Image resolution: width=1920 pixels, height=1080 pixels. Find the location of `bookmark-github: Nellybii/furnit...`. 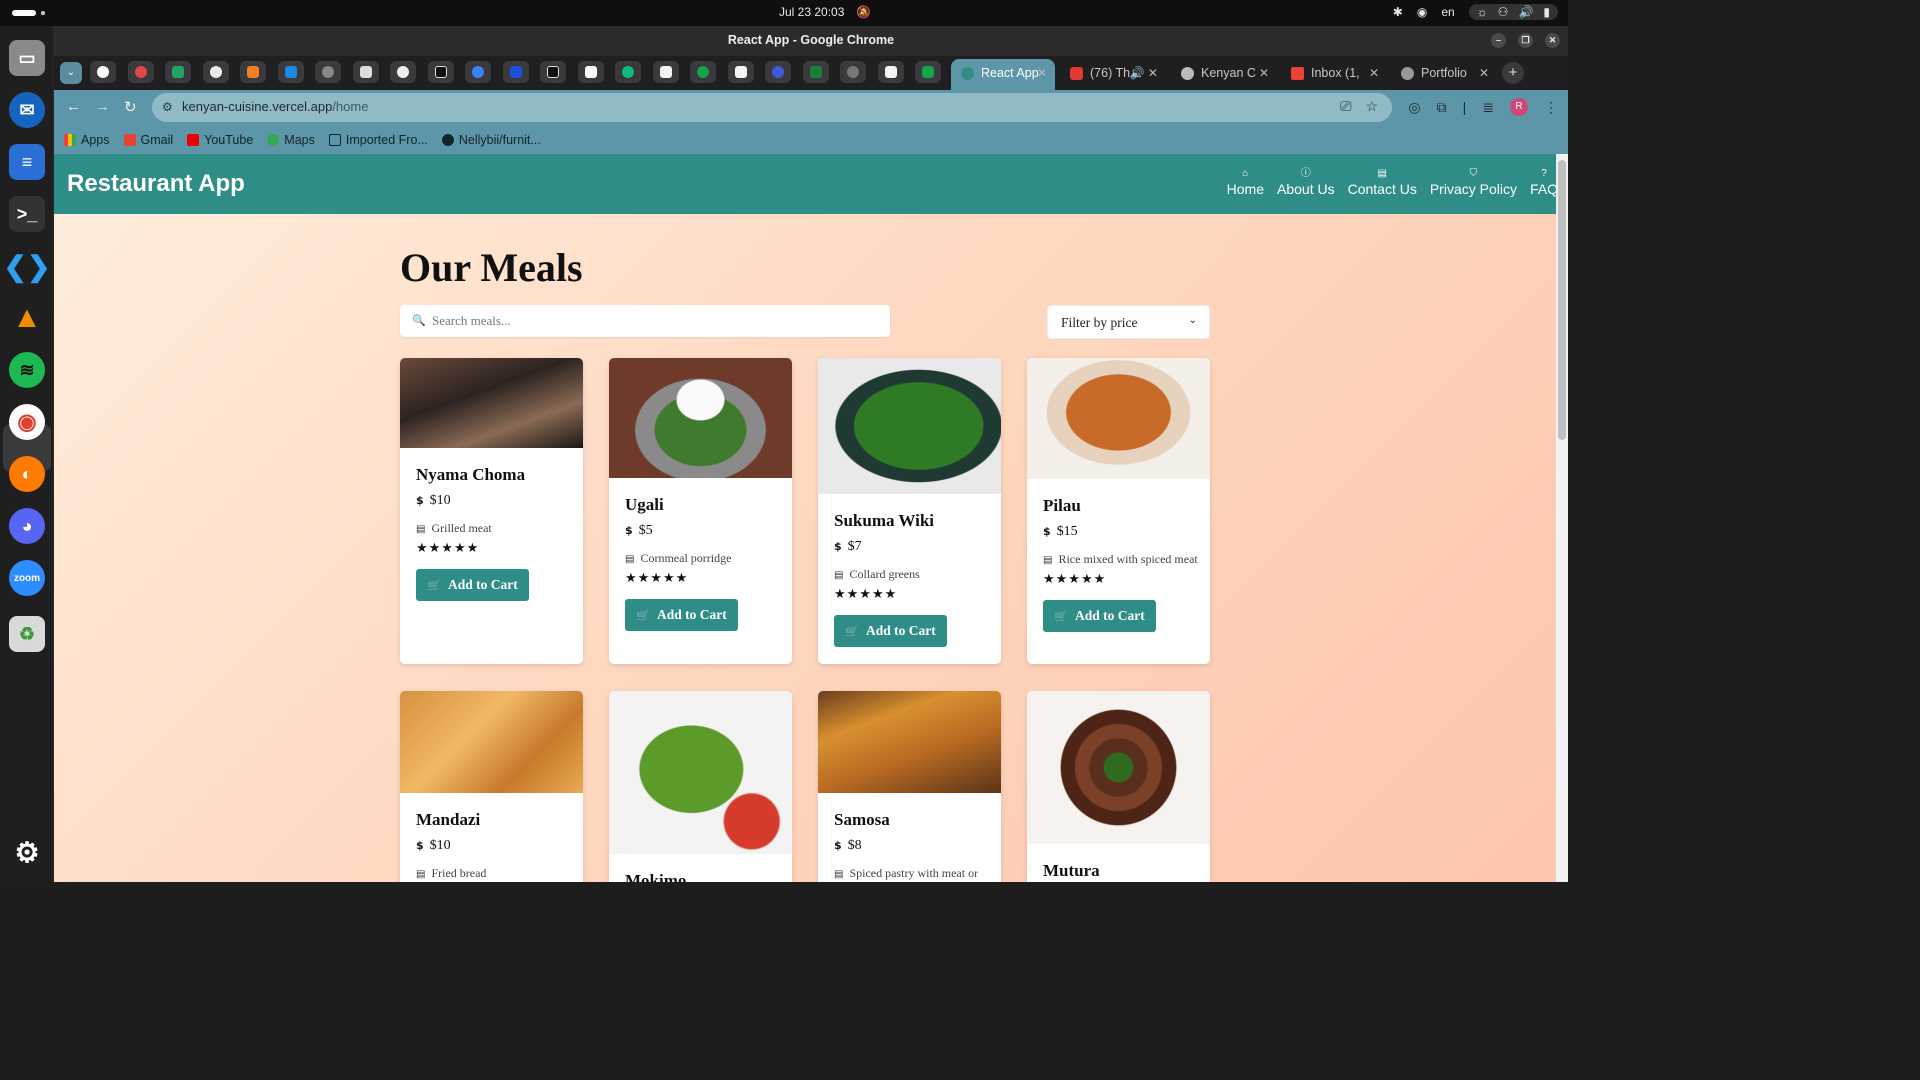

bookmark-github: Nellybii/furnit... is located at coordinates (491, 140).